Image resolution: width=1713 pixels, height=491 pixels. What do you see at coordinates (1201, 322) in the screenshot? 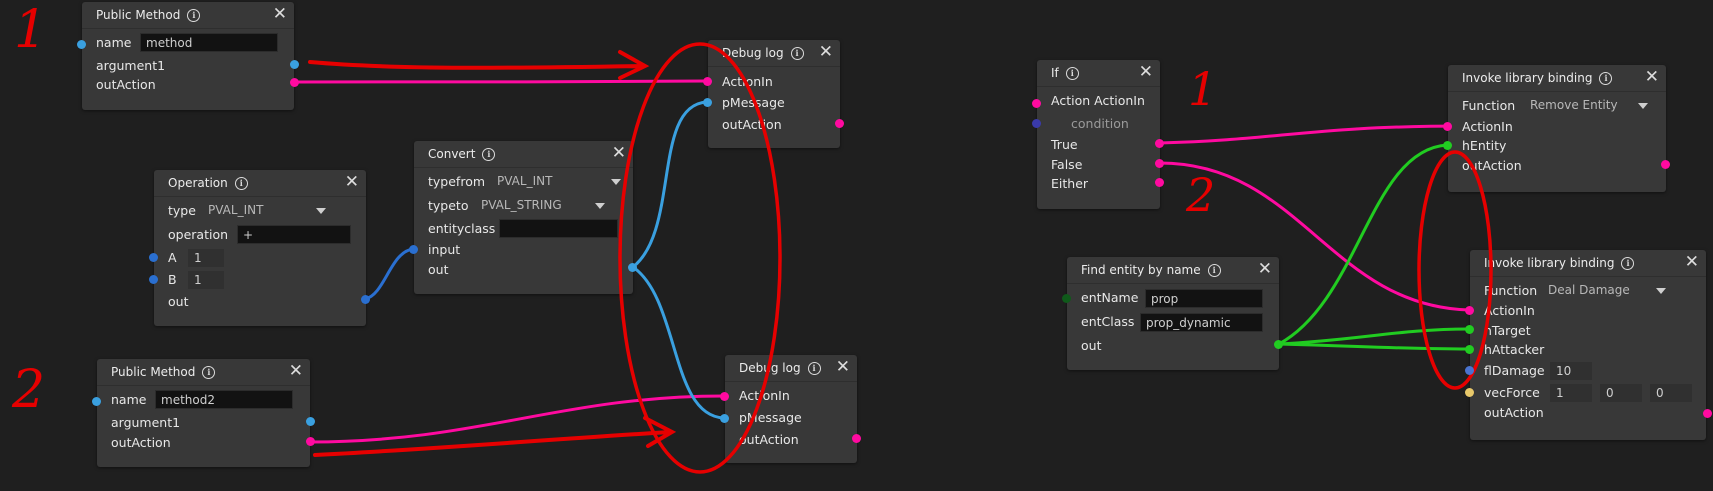
I see `ent-class-input: prop_dynamic` at bounding box center [1201, 322].